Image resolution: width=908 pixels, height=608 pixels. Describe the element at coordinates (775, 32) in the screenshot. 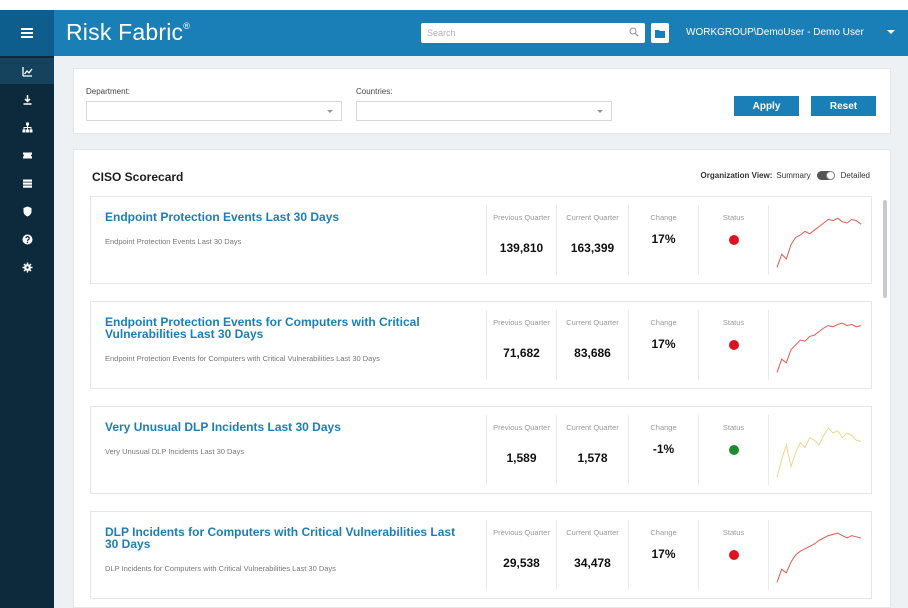

I see `user-menu-label: WORKGROUP\DemoUser - Demo User` at that location.